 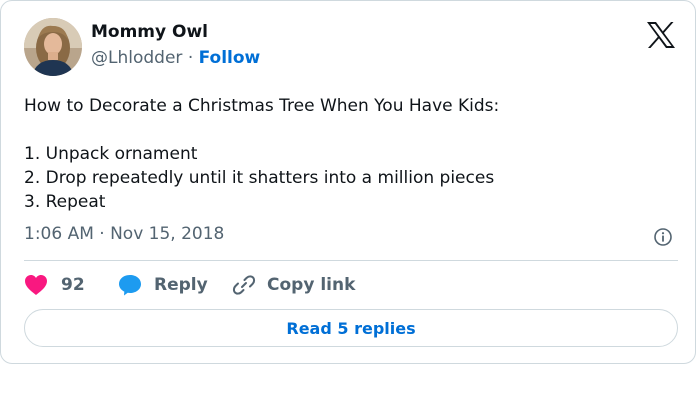 I want to click on like-count: 92, so click(x=73, y=285).